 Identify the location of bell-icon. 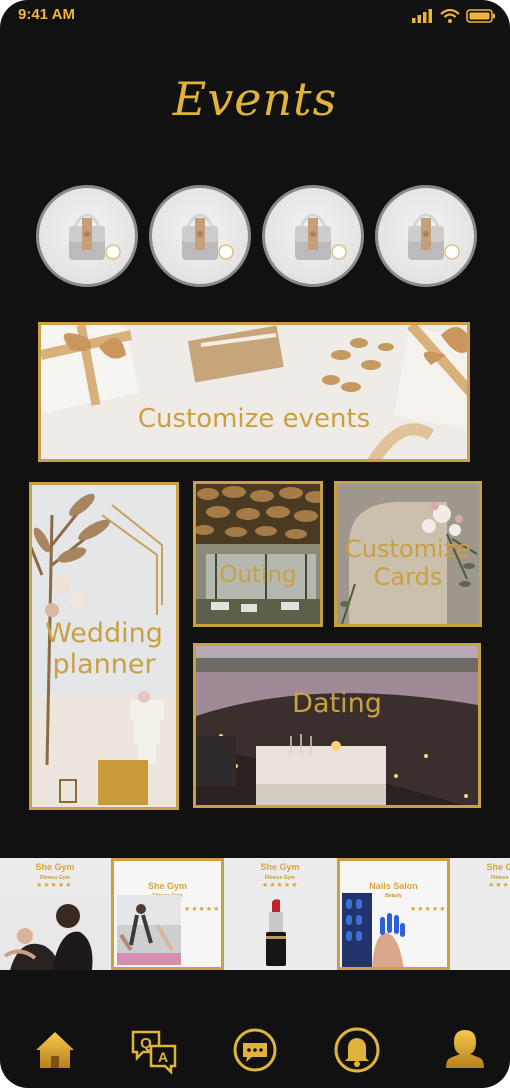
(357, 1050).